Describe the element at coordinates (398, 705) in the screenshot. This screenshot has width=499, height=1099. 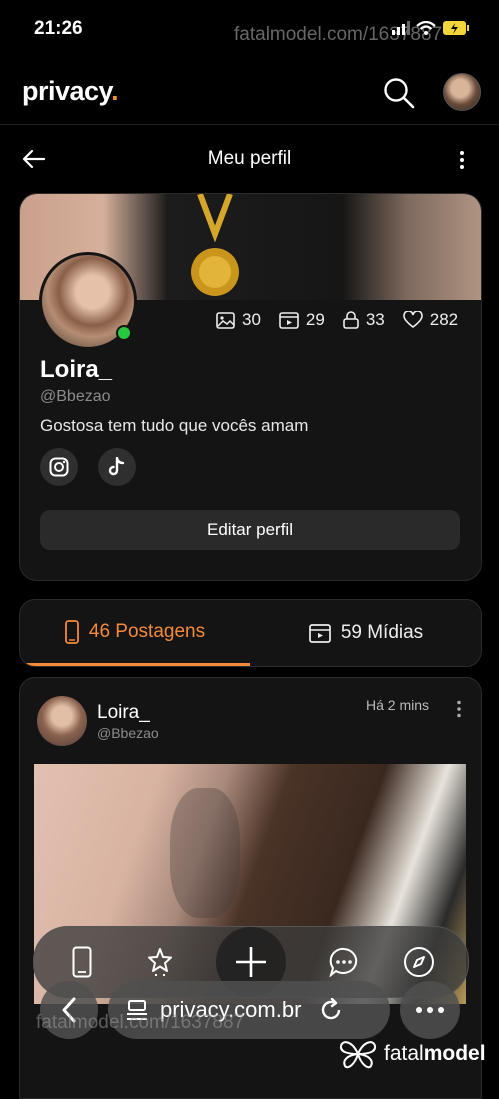
I see `post-timestamp: Há 2 mins` at that location.